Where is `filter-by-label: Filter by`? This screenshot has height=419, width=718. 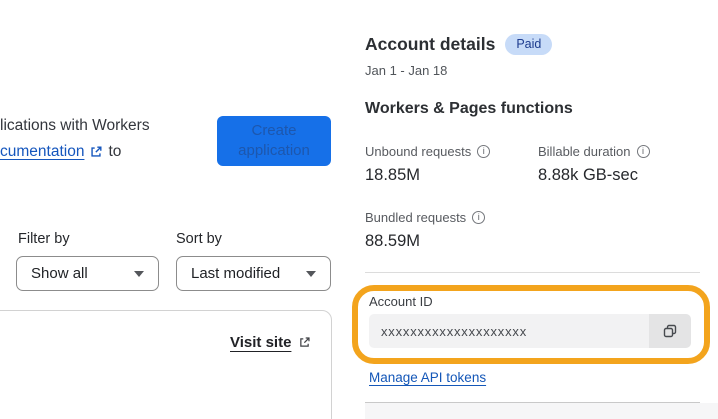
filter-by-label: Filter by is located at coordinates (44, 239).